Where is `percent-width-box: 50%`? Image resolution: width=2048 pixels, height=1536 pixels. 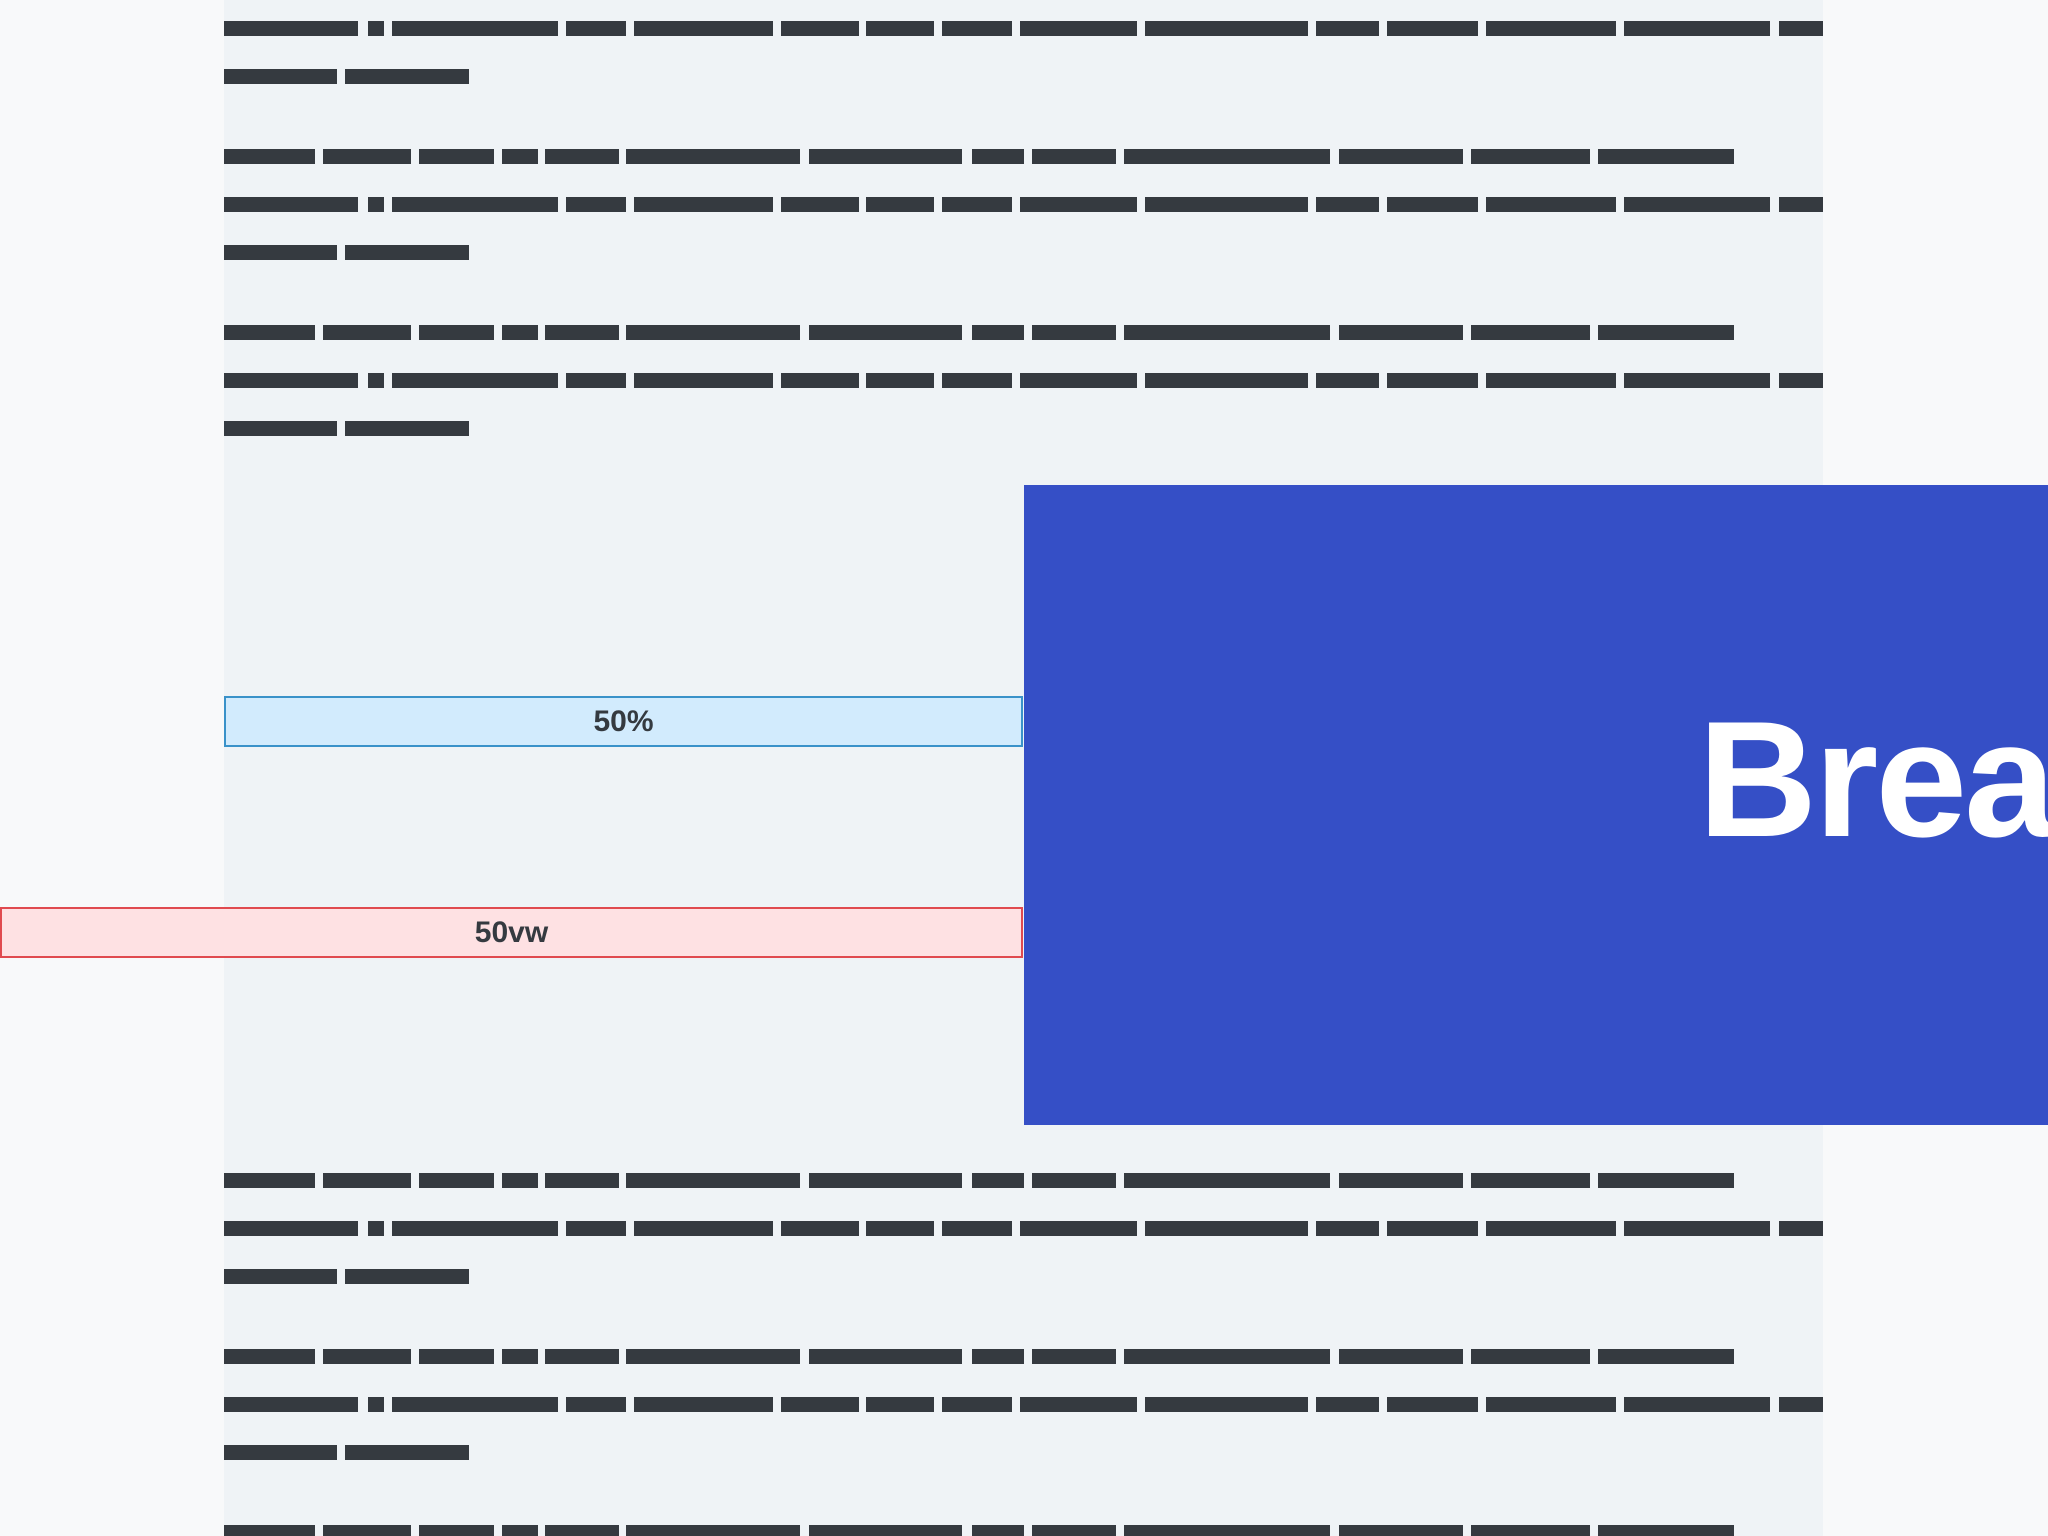 percent-width-box: 50% is located at coordinates (623, 721).